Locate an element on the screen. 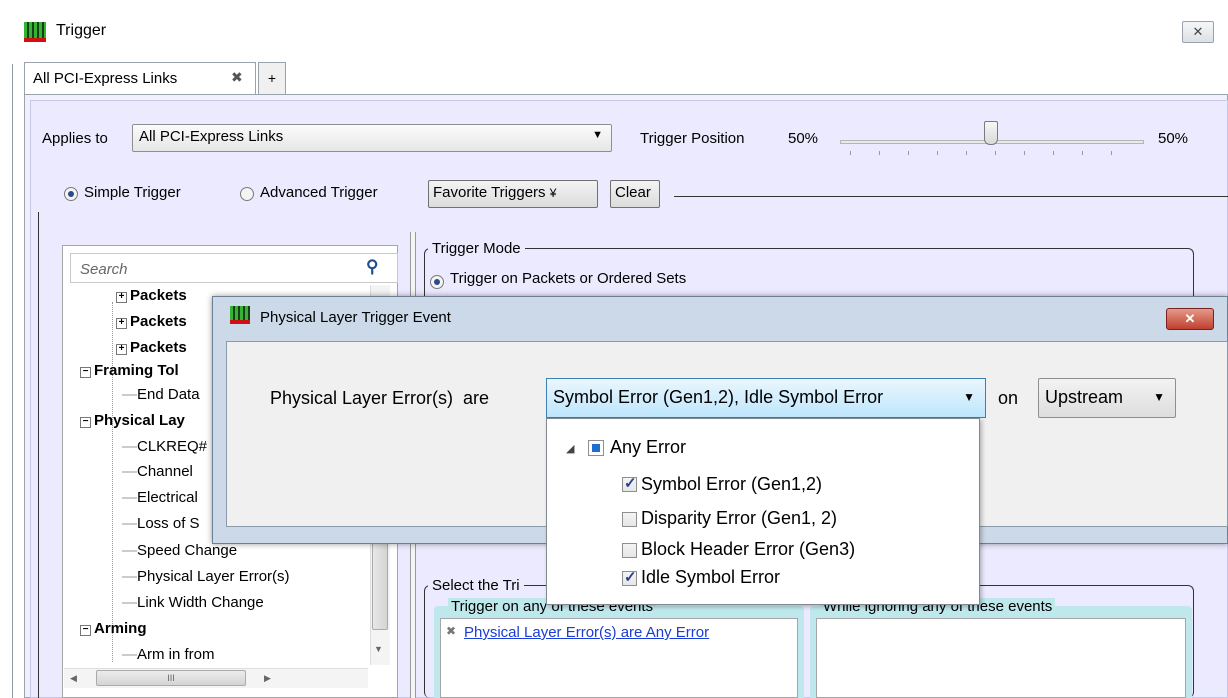 The image size is (1228, 698). idle-symbol-error-label: Idle Symbol Error is located at coordinates (711, 577).